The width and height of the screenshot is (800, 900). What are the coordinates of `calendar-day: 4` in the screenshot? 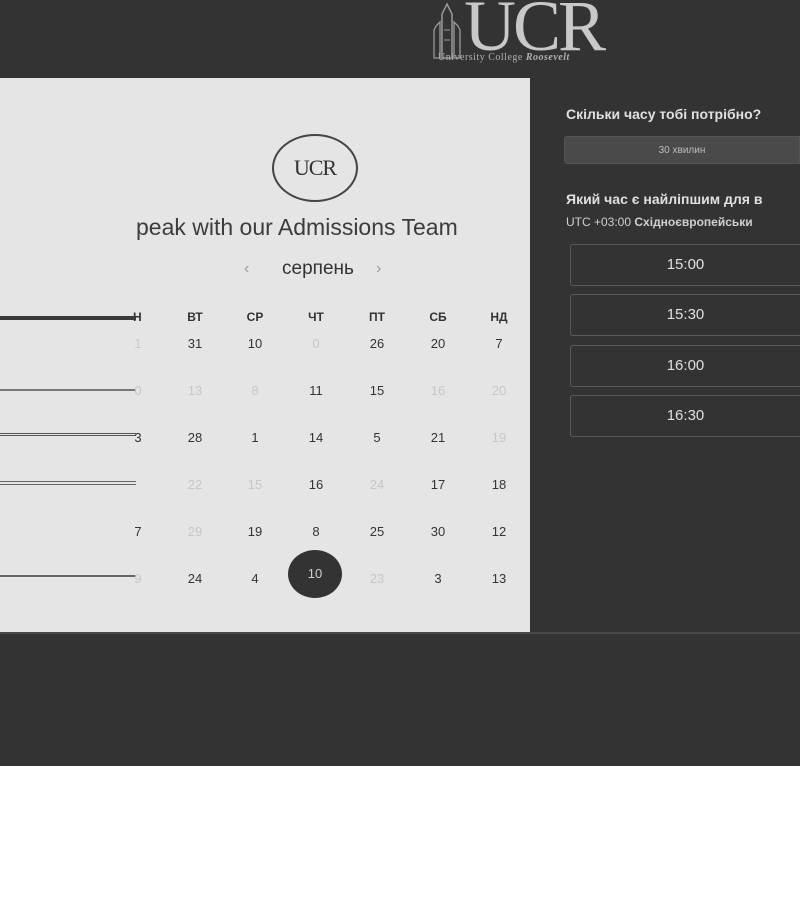 It's located at (255, 578).